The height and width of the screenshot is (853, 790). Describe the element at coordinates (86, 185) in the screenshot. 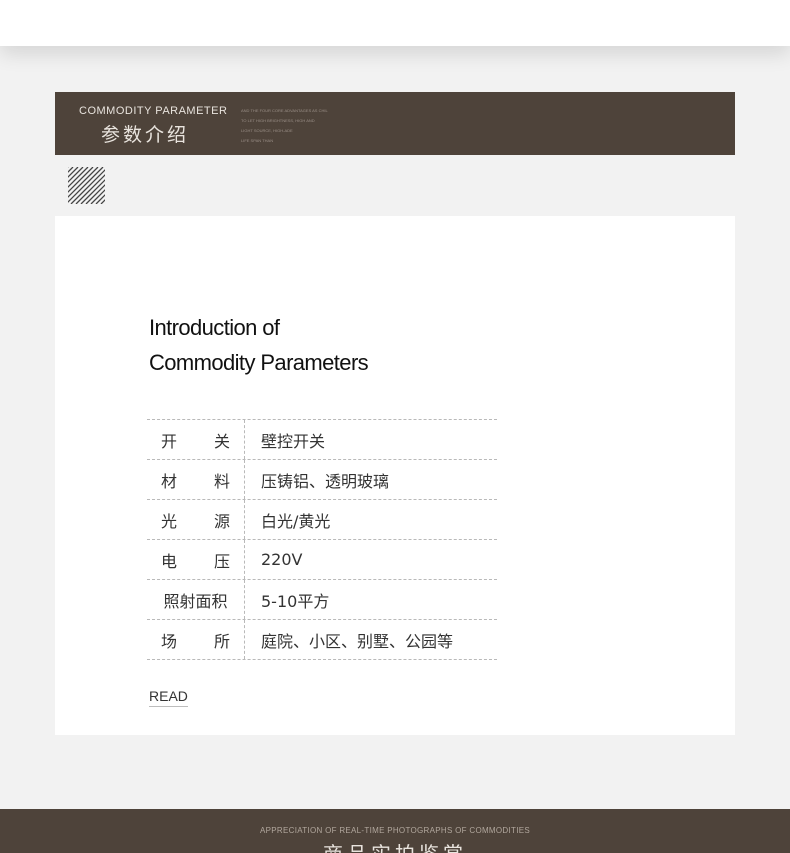

I see `diagonal-hatch-icon` at that location.